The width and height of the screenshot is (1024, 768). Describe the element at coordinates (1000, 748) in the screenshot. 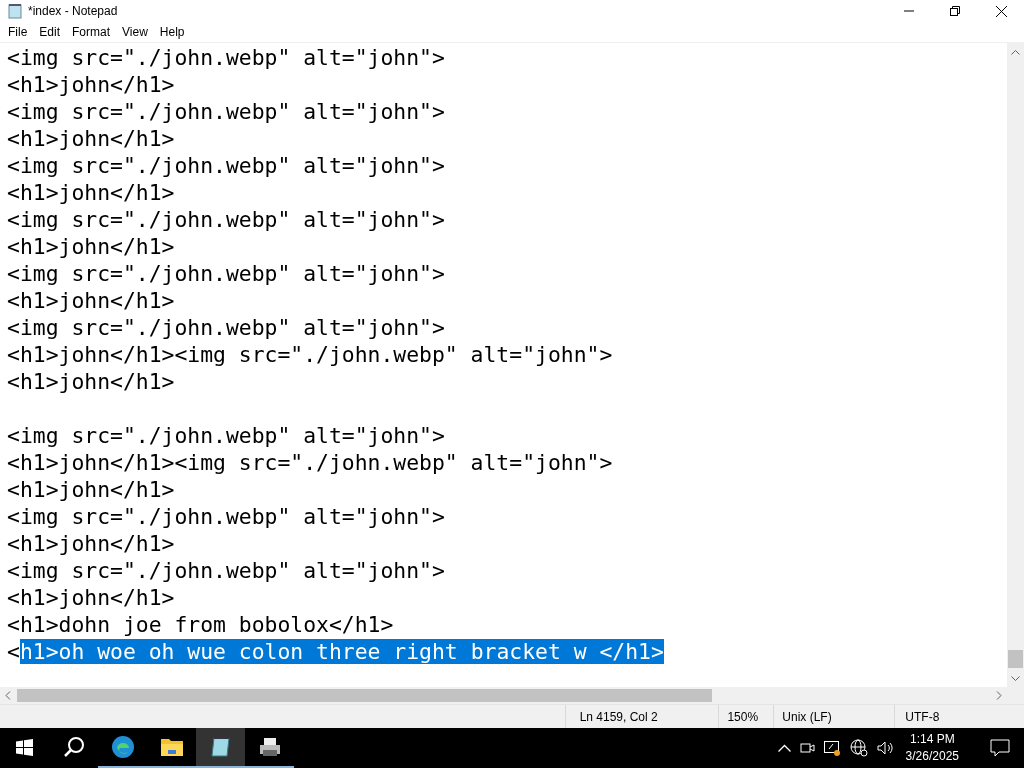

I see `speech-bubble-icon` at that location.